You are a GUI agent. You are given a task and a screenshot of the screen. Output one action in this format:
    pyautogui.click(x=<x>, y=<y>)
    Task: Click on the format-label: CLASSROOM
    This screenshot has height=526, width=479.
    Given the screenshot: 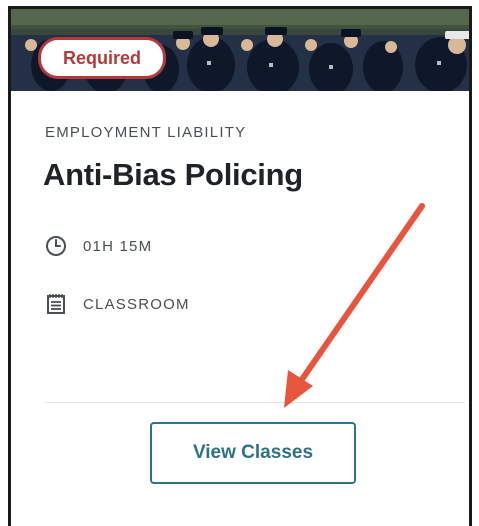 What is the action you would take?
    pyautogui.click(x=136, y=304)
    